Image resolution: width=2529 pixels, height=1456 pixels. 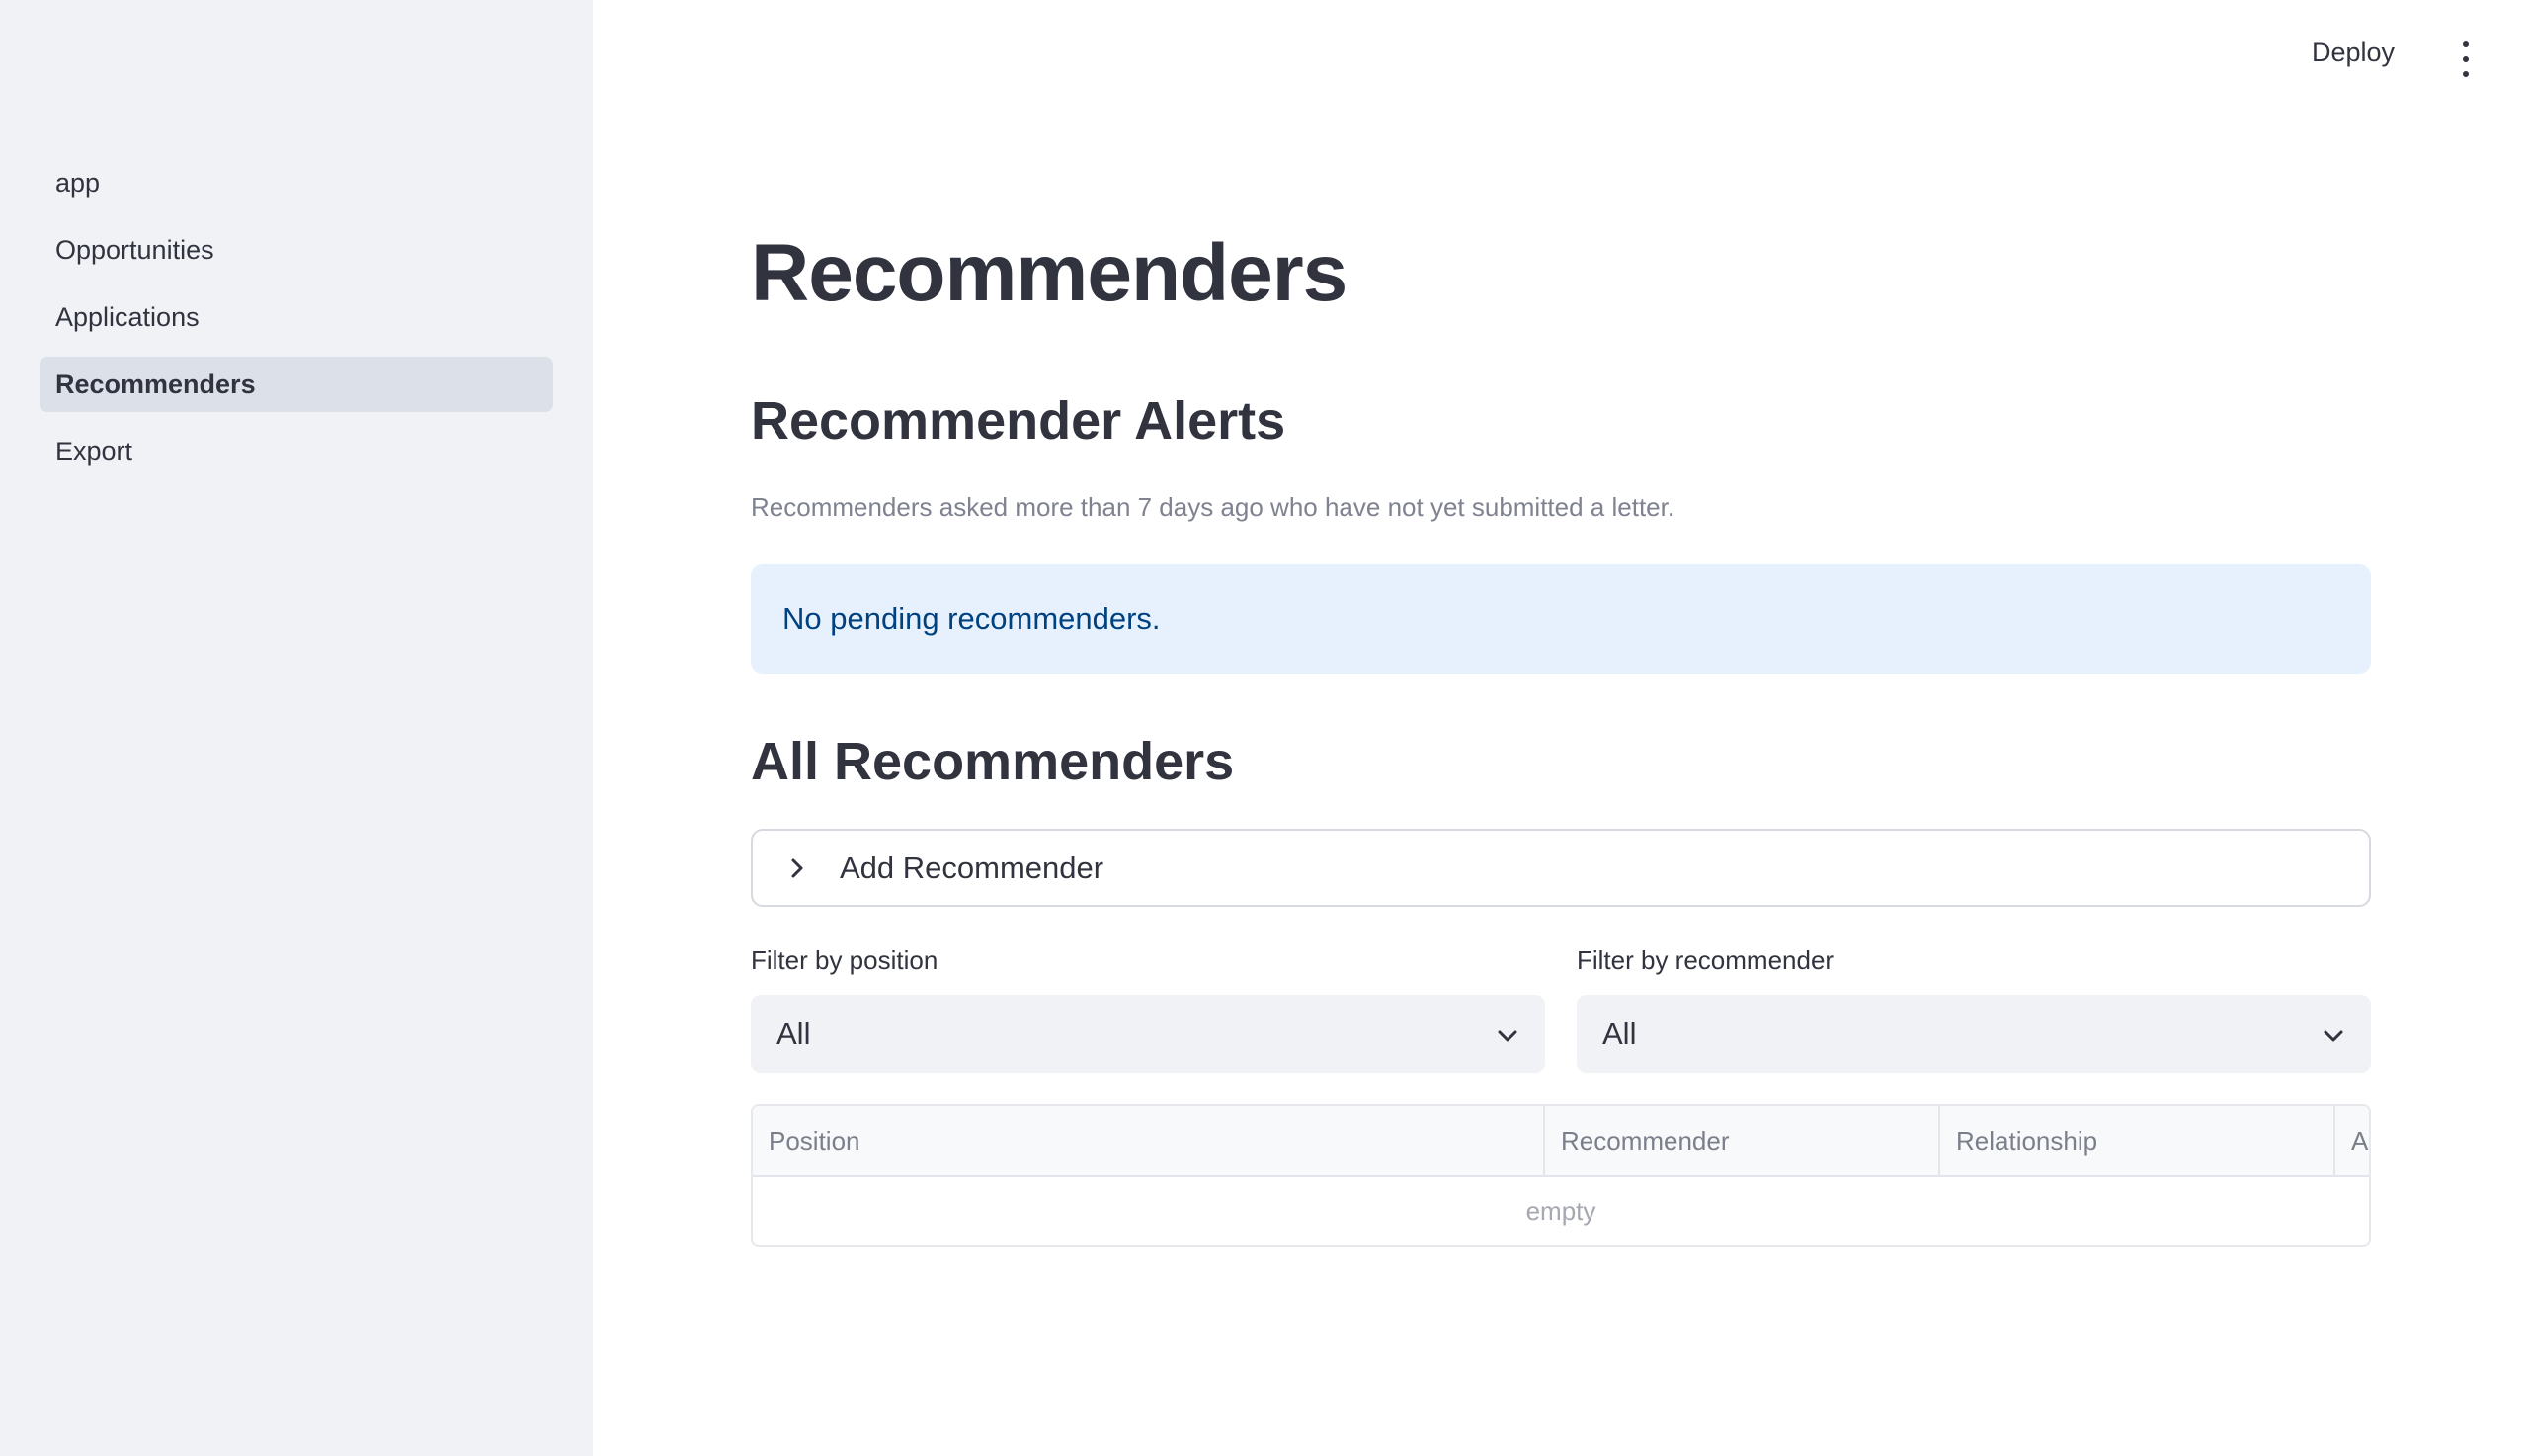 What do you see at coordinates (134, 249) in the screenshot?
I see `sidebar-item-label: Opportunities` at bounding box center [134, 249].